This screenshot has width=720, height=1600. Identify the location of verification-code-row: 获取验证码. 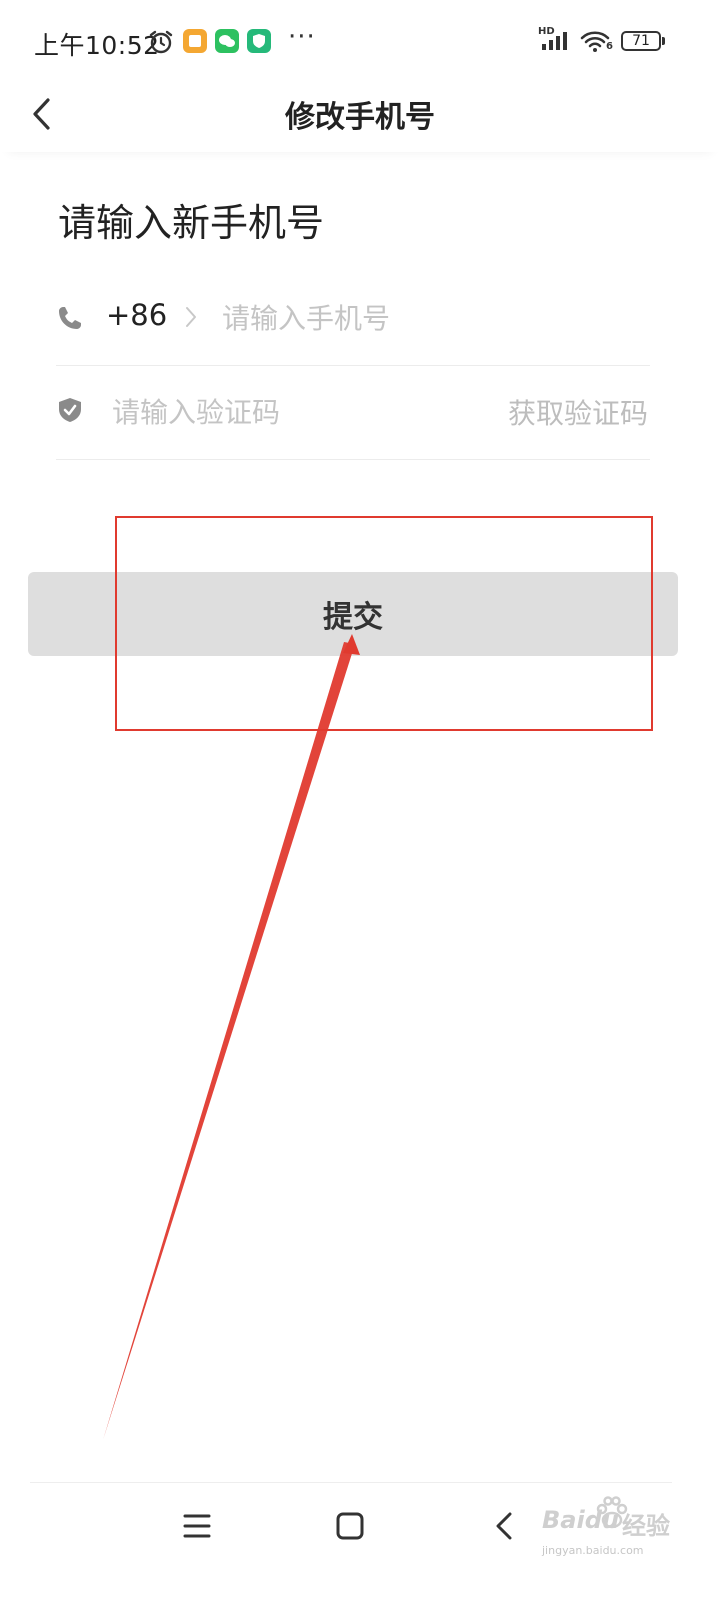
(353, 413).